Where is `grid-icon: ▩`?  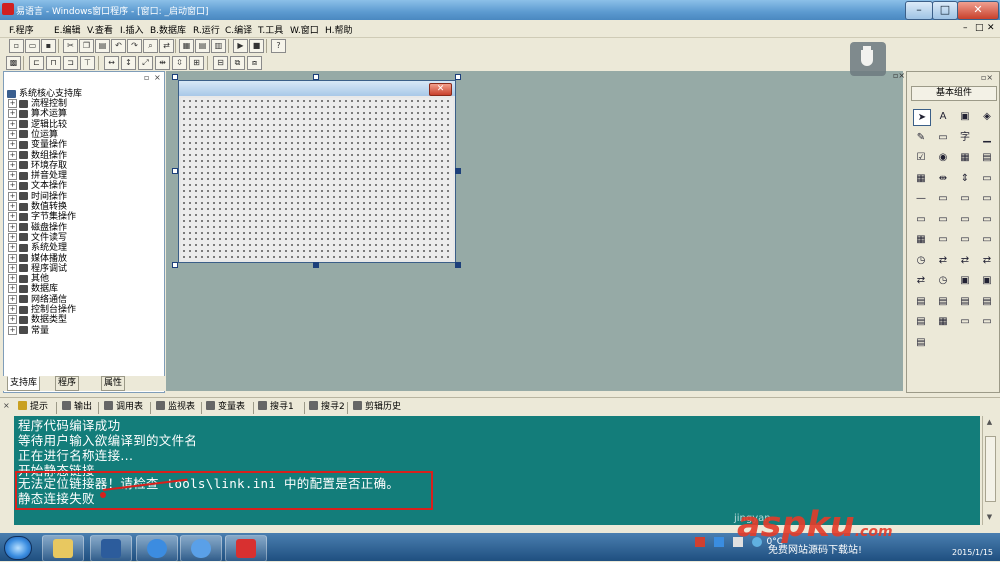
grid-icon: ▩ is located at coordinates (13, 63).